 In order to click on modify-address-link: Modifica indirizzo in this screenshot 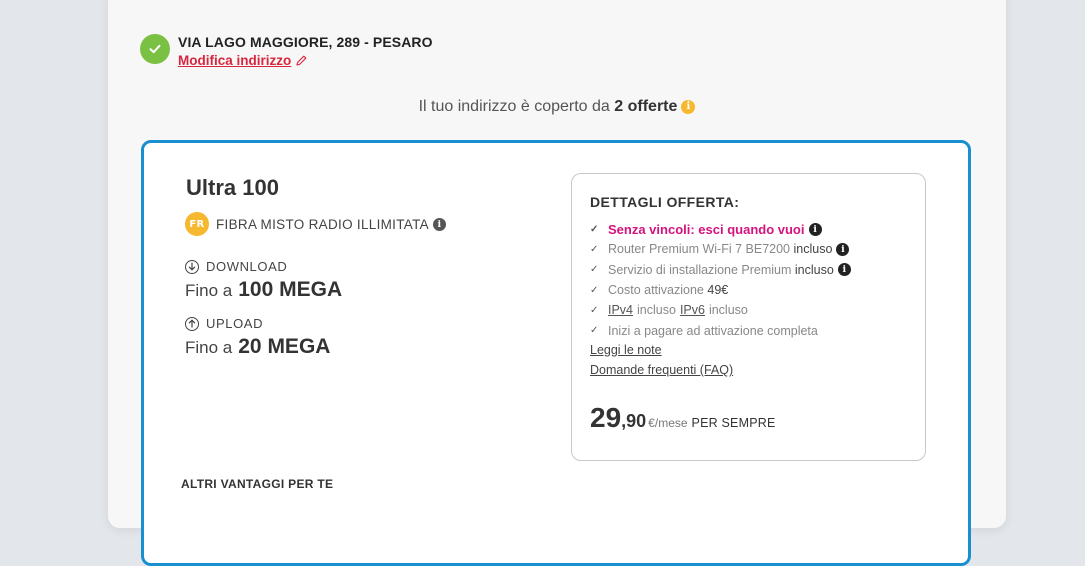, I will do `click(305, 60)`.